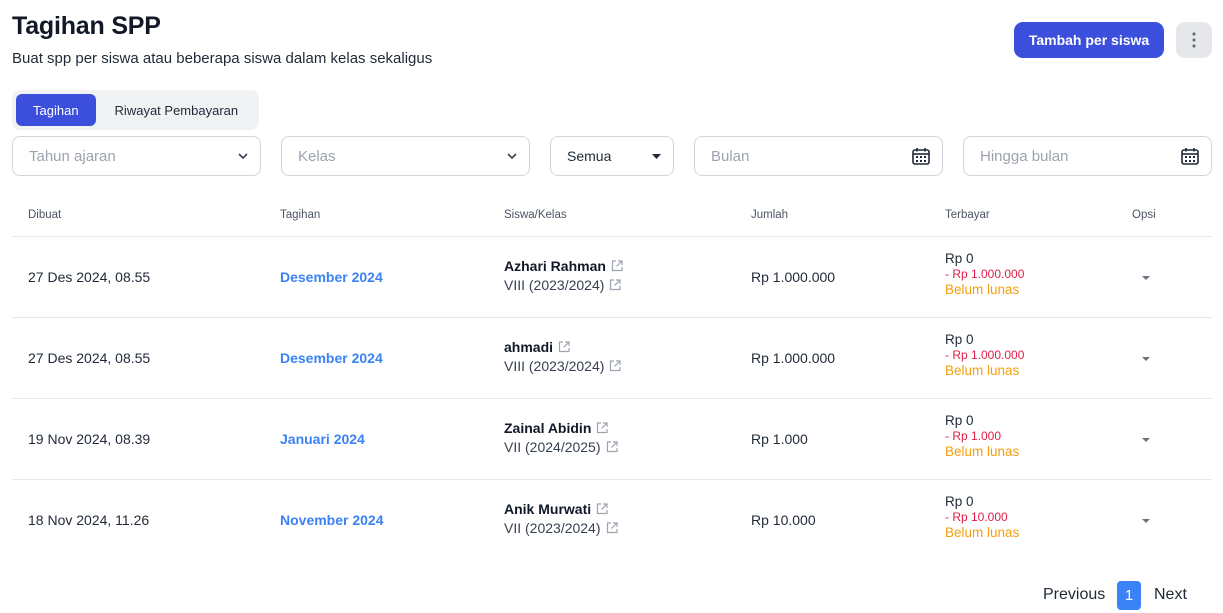  What do you see at coordinates (561, 518) in the screenshot?
I see `student-cell: Anik Murwati VII (2023/2024)` at bounding box center [561, 518].